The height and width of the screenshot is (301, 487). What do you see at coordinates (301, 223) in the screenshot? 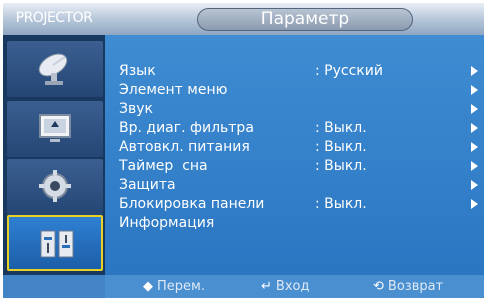
I see `menu-row-information: Информация` at bounding box center [301, 223].